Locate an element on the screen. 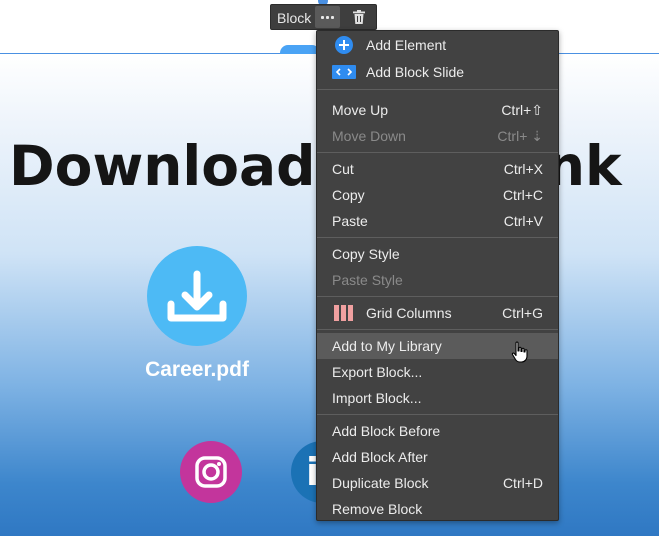 Image resolution: width=659 pixels, height=536 pixels. menu-item-shortcut: Ctrl+ ⇣ is located at coordinates (520, 136).